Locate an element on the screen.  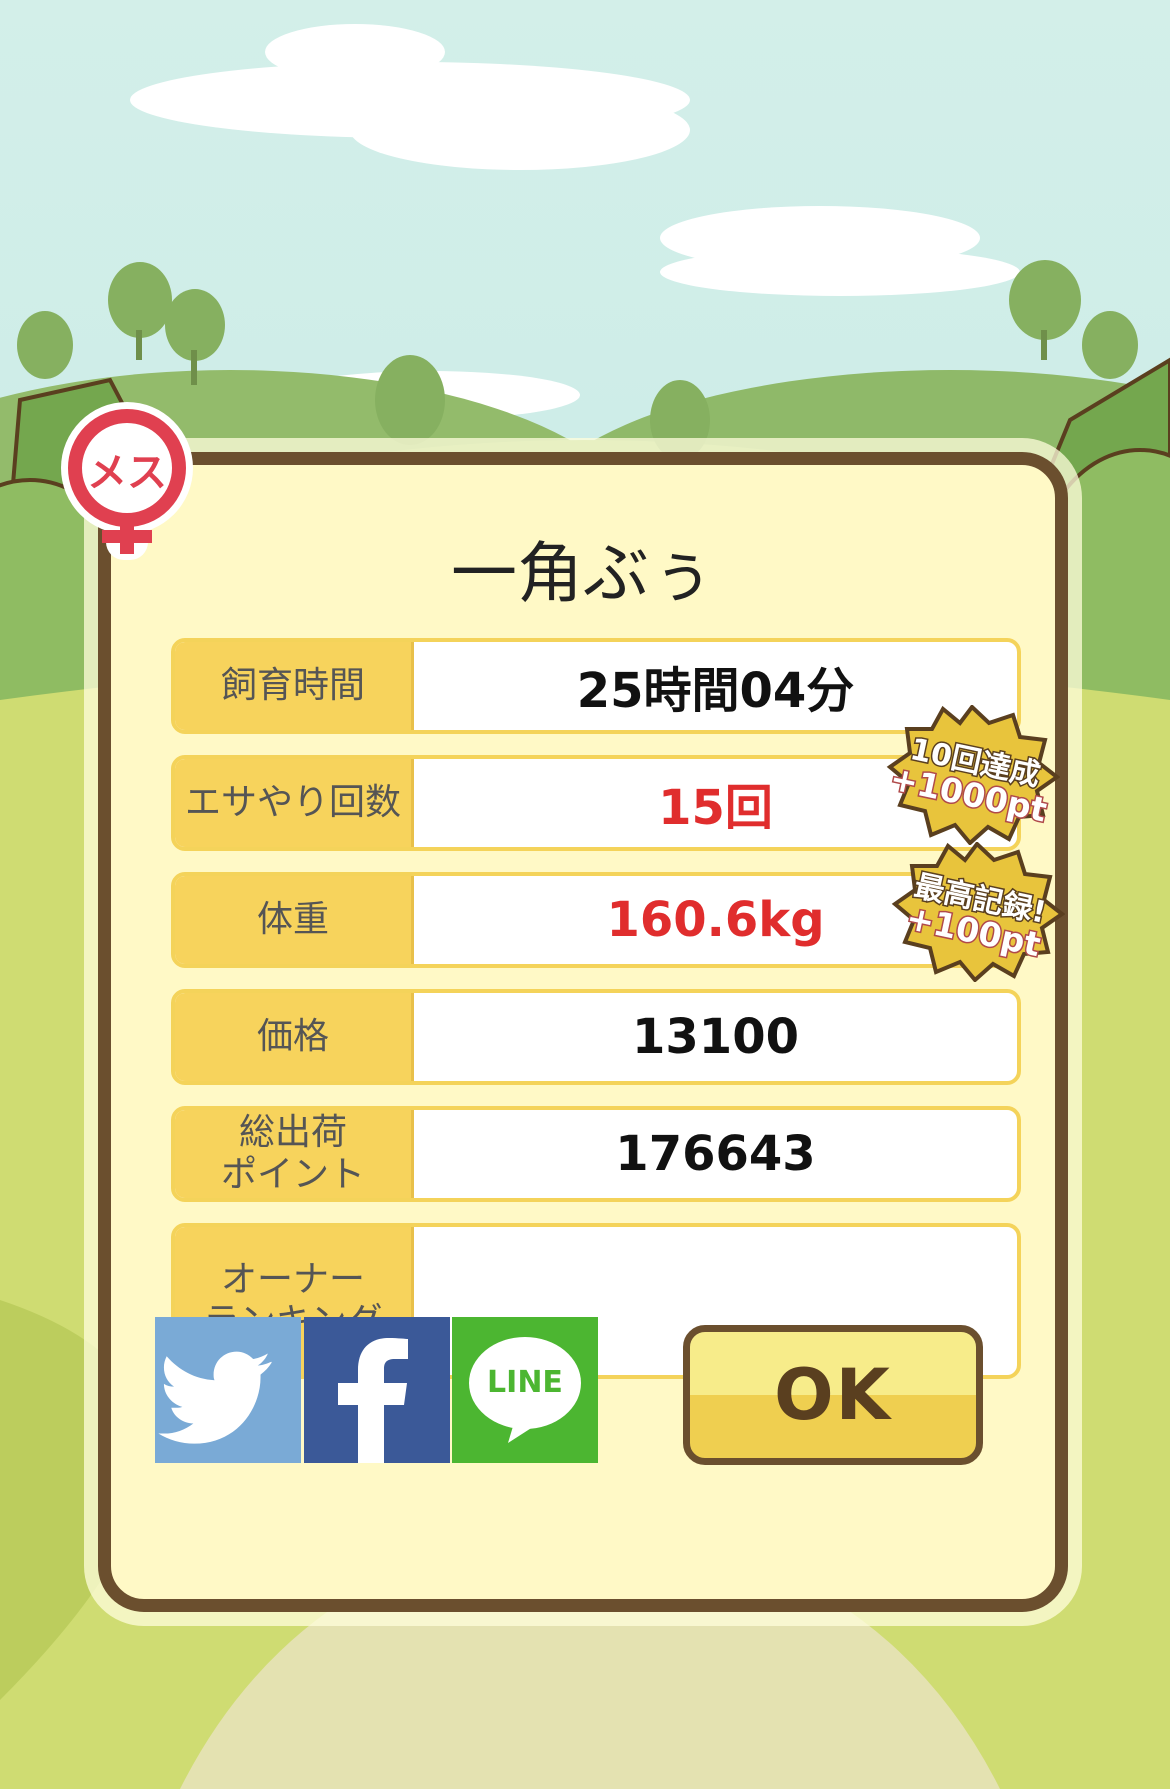
gender-label: メス is located at coordinates (127, 473).